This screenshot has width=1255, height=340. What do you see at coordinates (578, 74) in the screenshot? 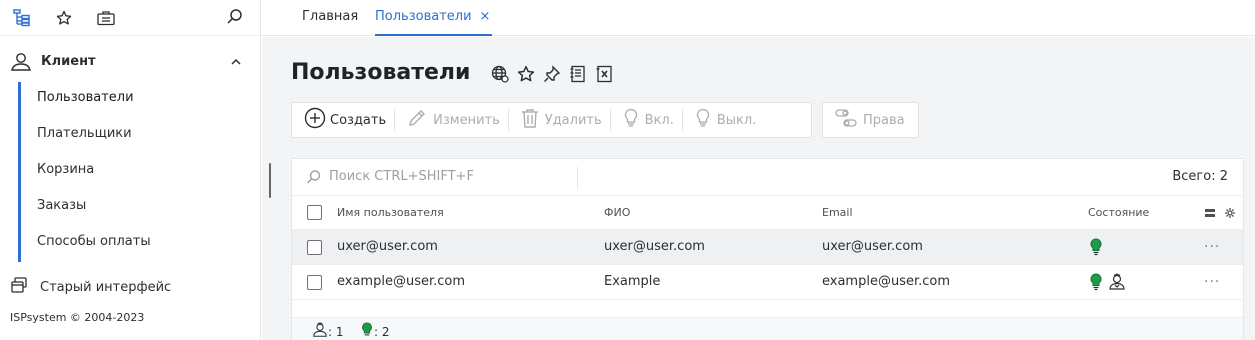
I see `document-icon` at bounding box center [578, 74].